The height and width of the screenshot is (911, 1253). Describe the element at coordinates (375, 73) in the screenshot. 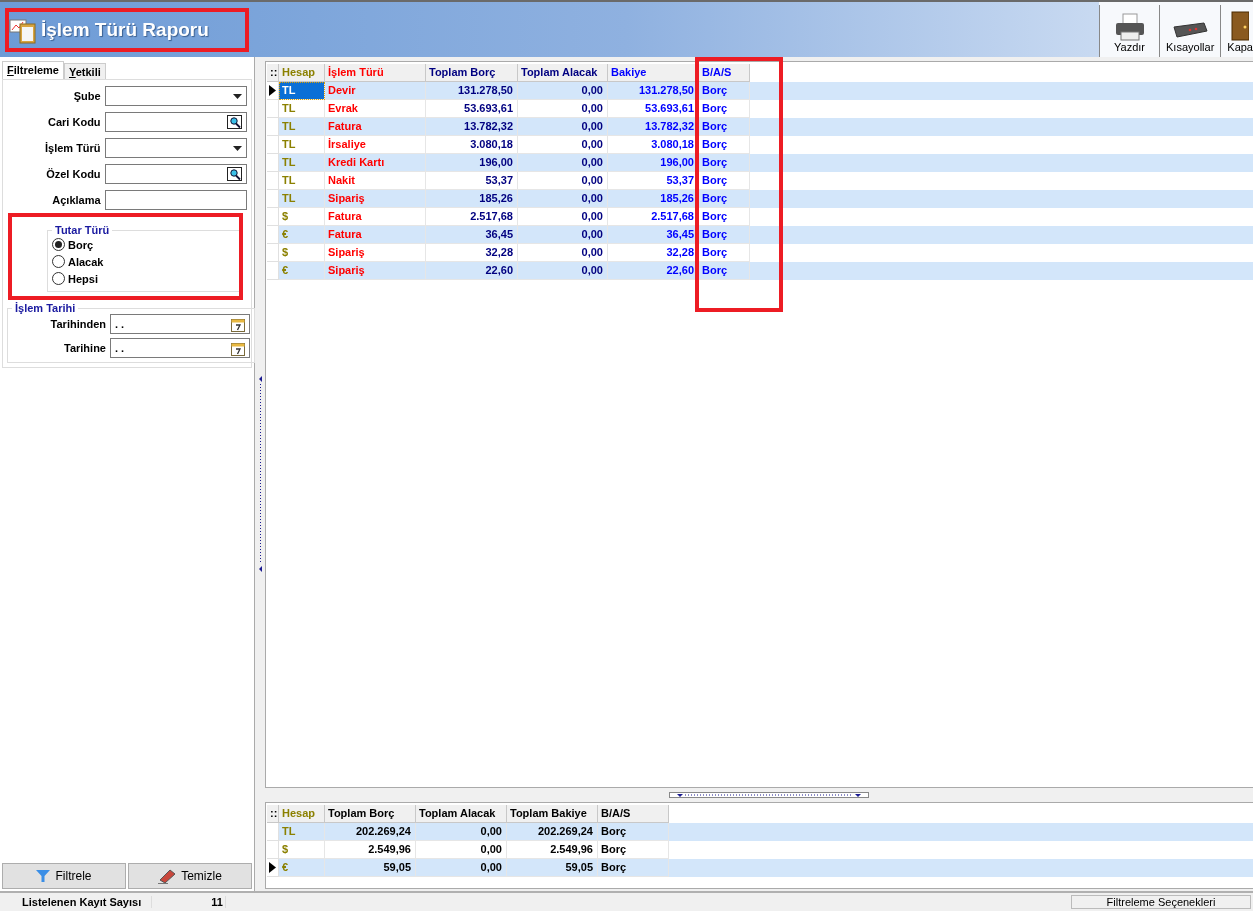

I see `column-header: İşlem Türü` at that location.